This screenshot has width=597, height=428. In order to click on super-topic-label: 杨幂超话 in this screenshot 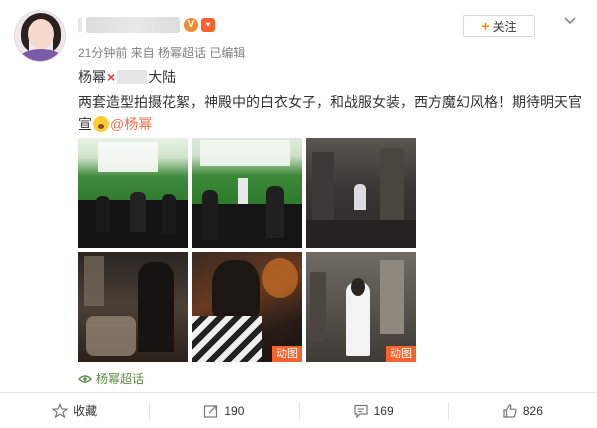, I will do `click(120, 379)`.